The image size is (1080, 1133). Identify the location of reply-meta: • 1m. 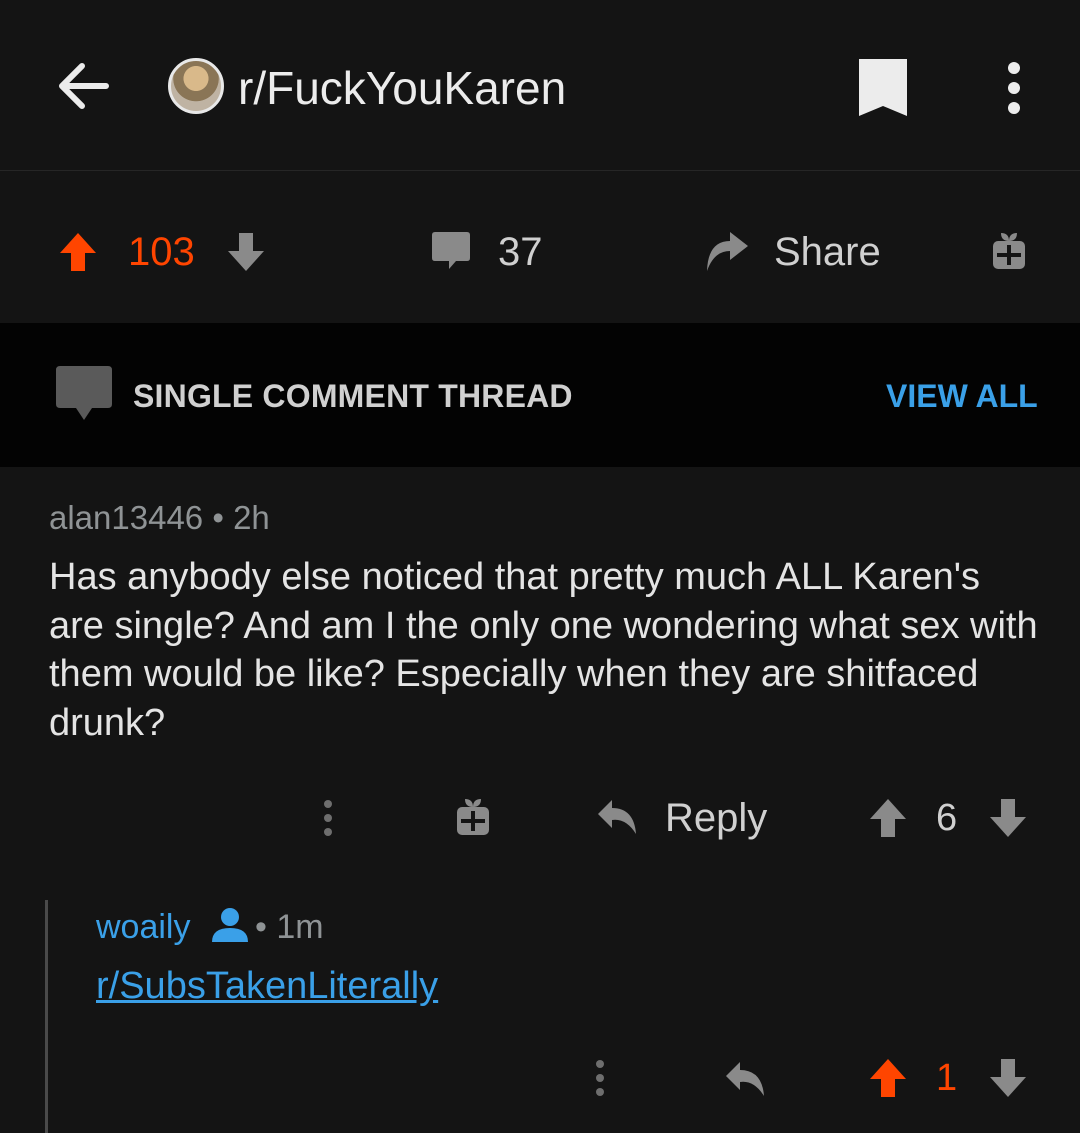
(289, 927).